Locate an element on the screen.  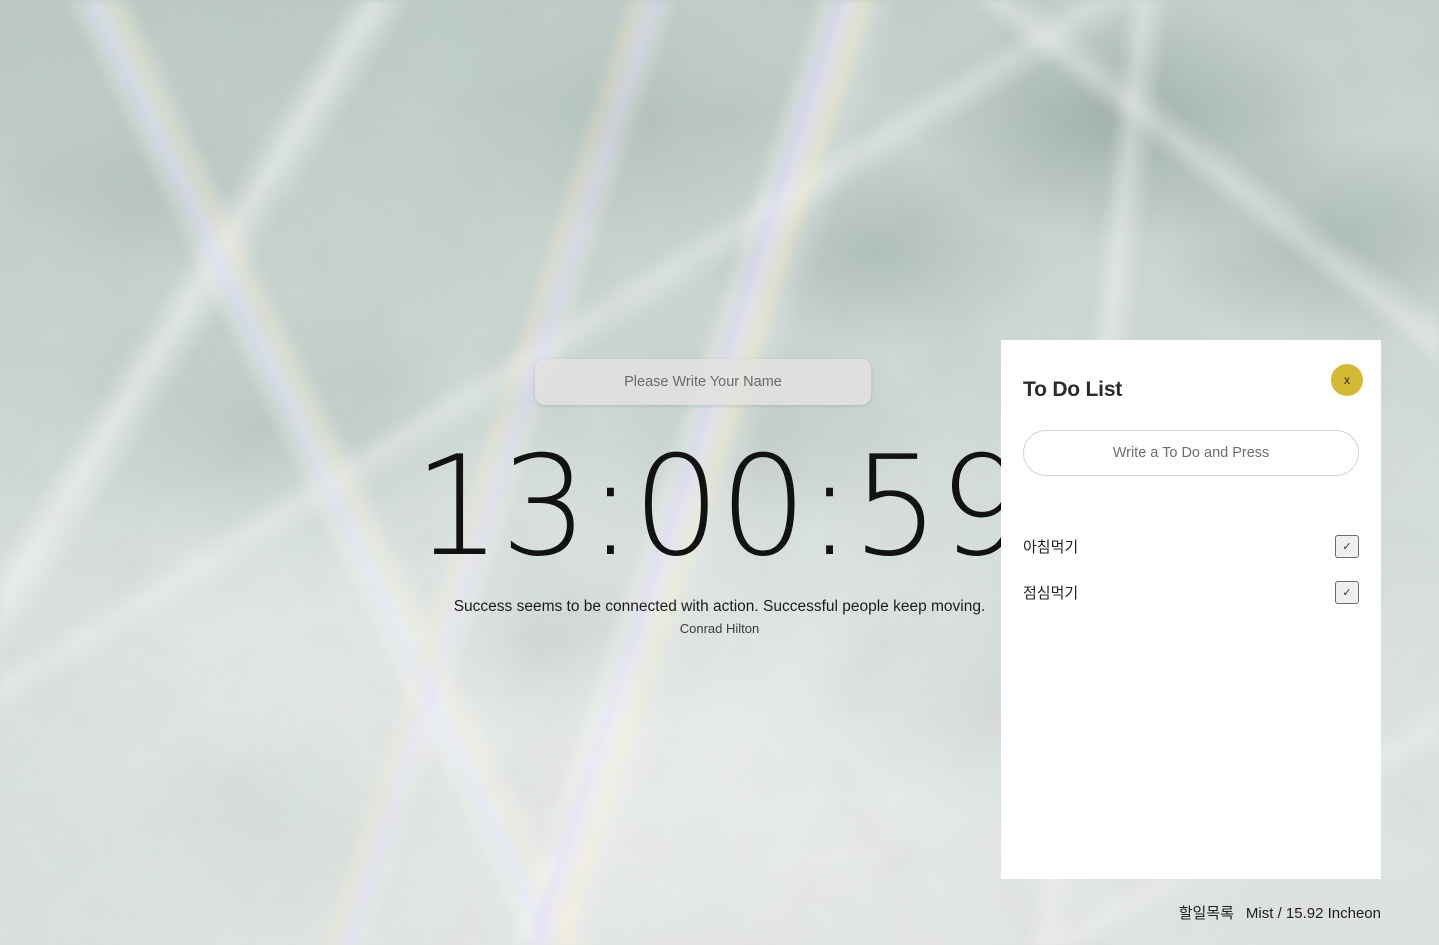
todo-input is located at coordinates (1191, 453).